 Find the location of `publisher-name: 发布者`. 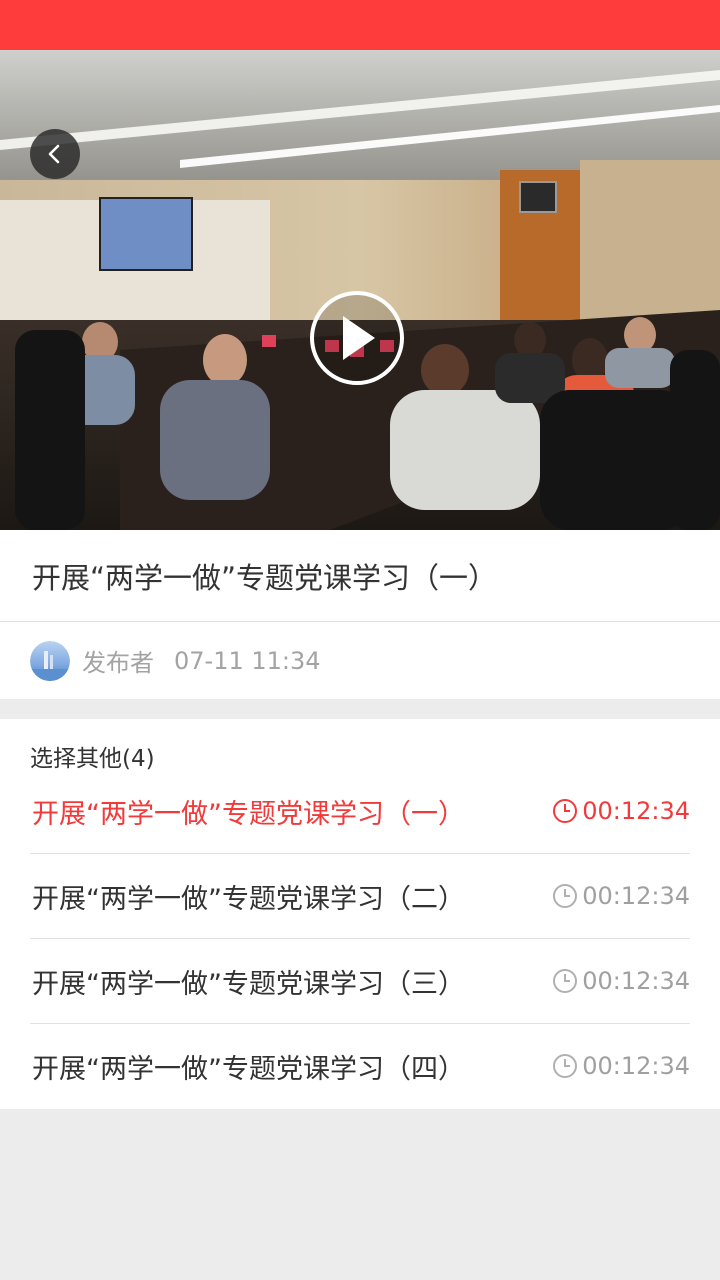

publisher-name: 发布者 is located at coordinates (118, 663).